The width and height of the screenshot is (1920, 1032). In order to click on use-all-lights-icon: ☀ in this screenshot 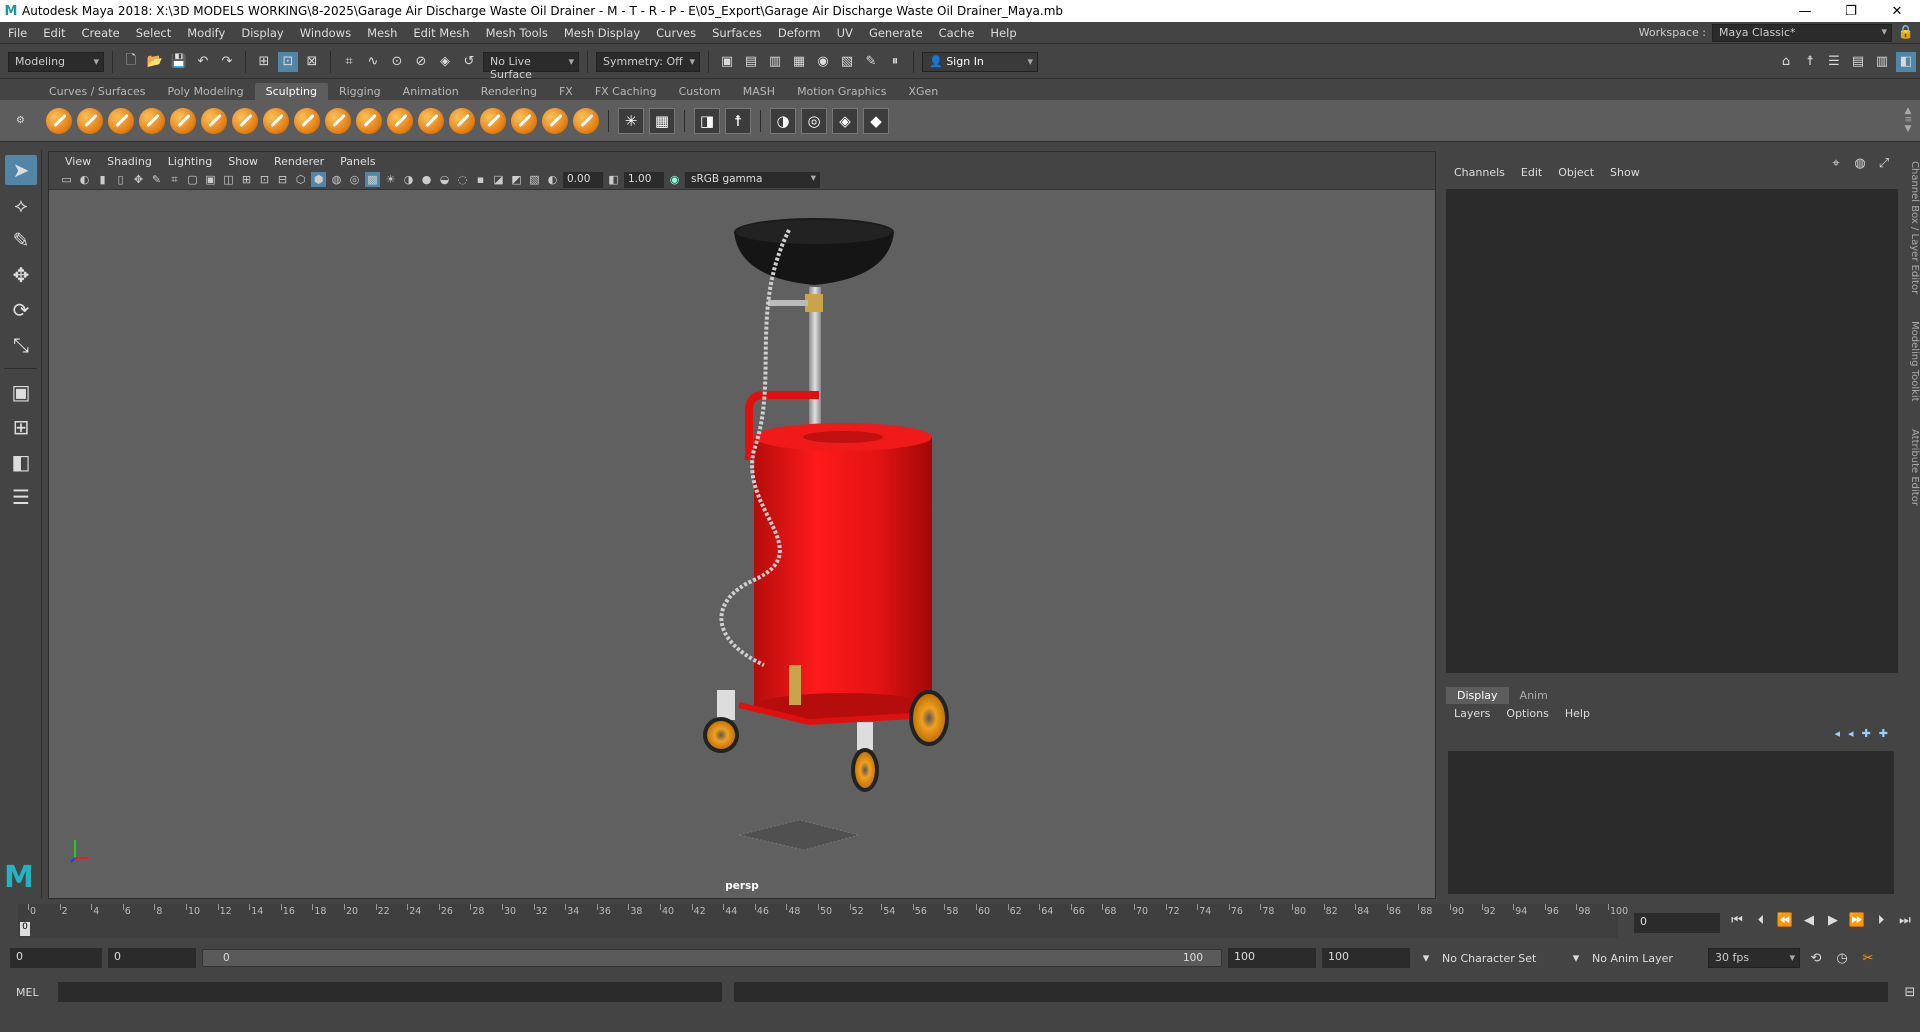, I will do `click(390, 179)`.